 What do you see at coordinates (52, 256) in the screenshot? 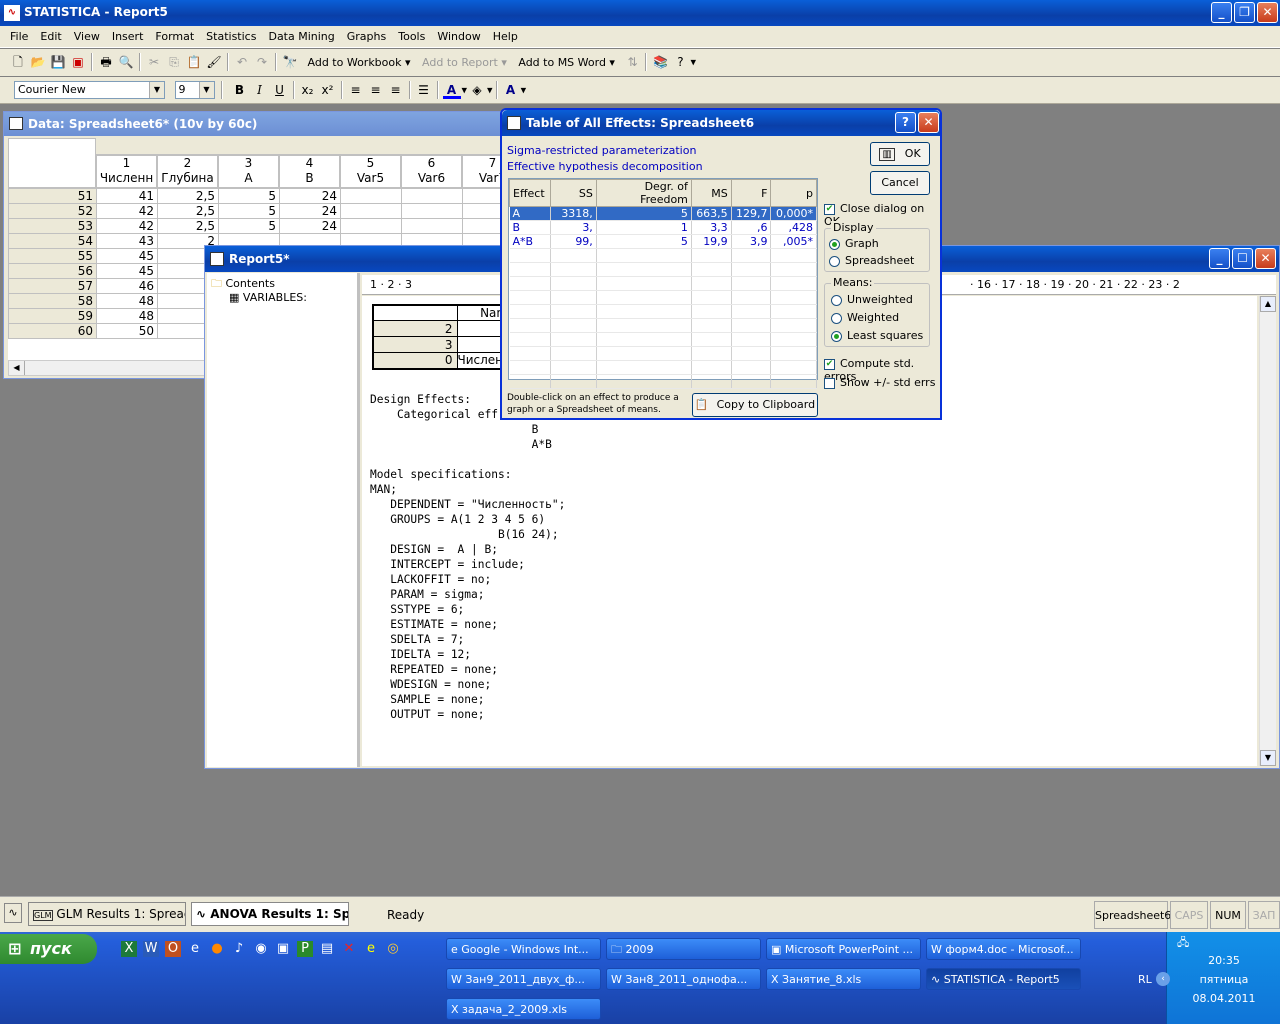
I see `row-header: 55` at bounding box center [52, 256].